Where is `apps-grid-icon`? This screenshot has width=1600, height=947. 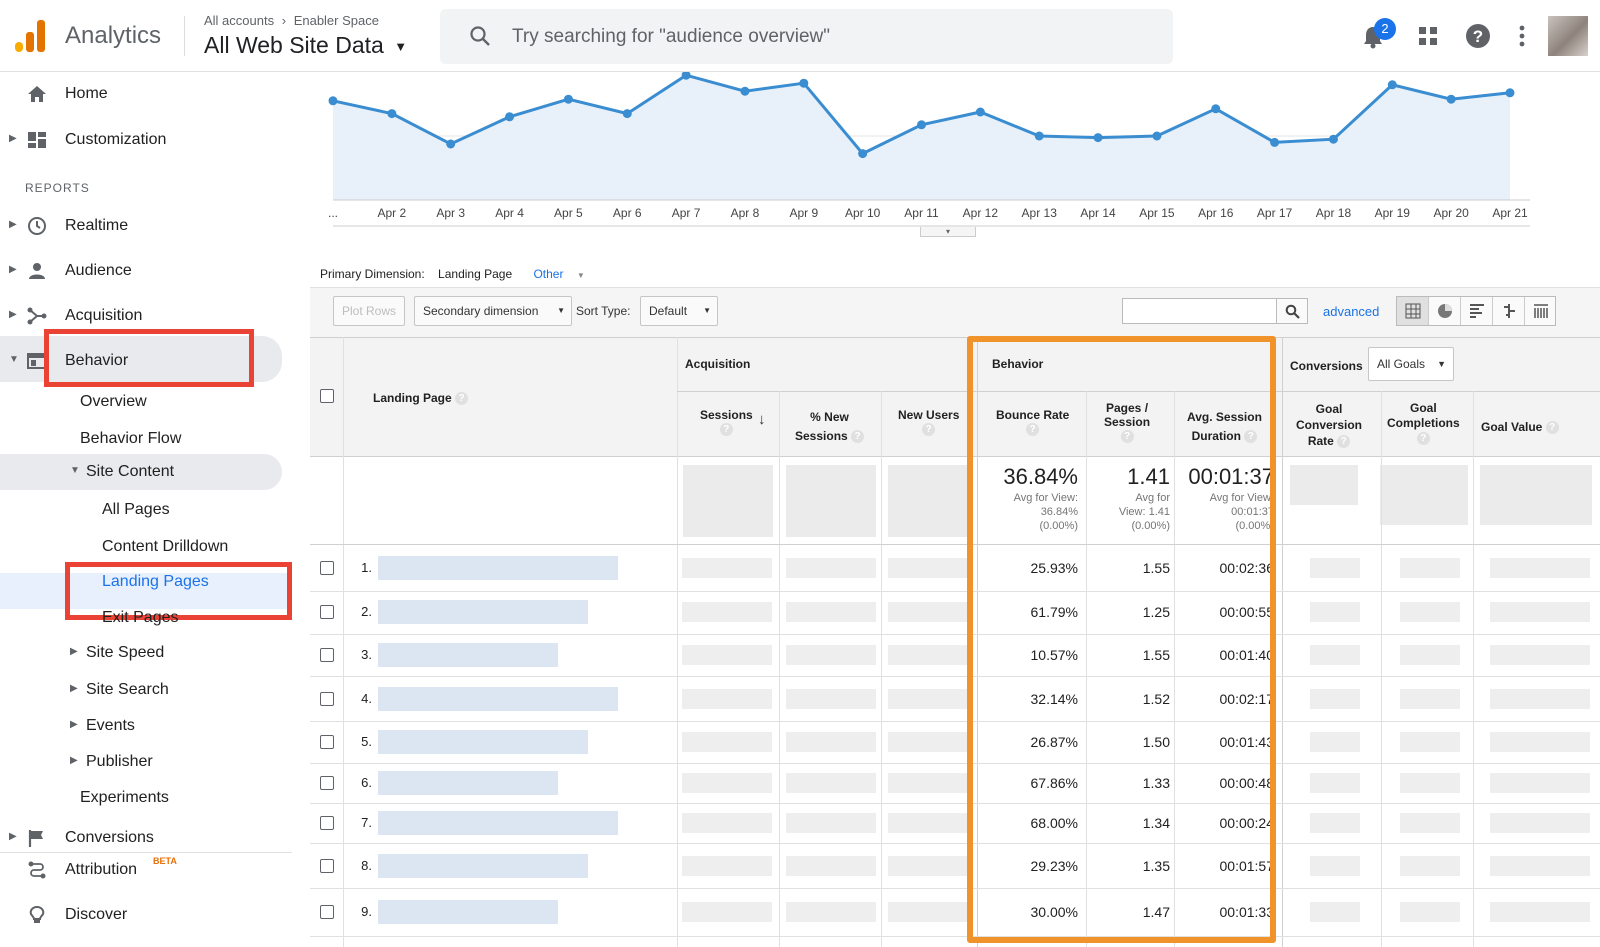 apps-grid-icon is located at coordinates (1428, 36).